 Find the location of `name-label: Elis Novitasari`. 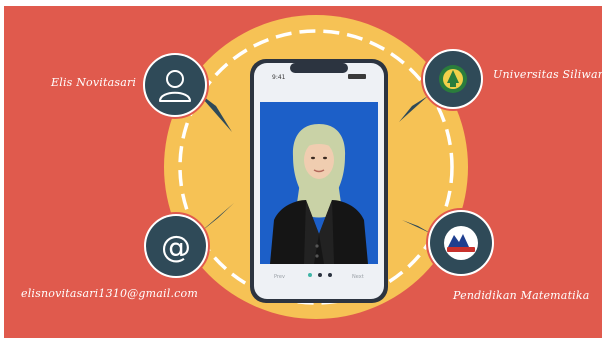

name-label: Elis Novitasari is located at coordinates (94, 82).